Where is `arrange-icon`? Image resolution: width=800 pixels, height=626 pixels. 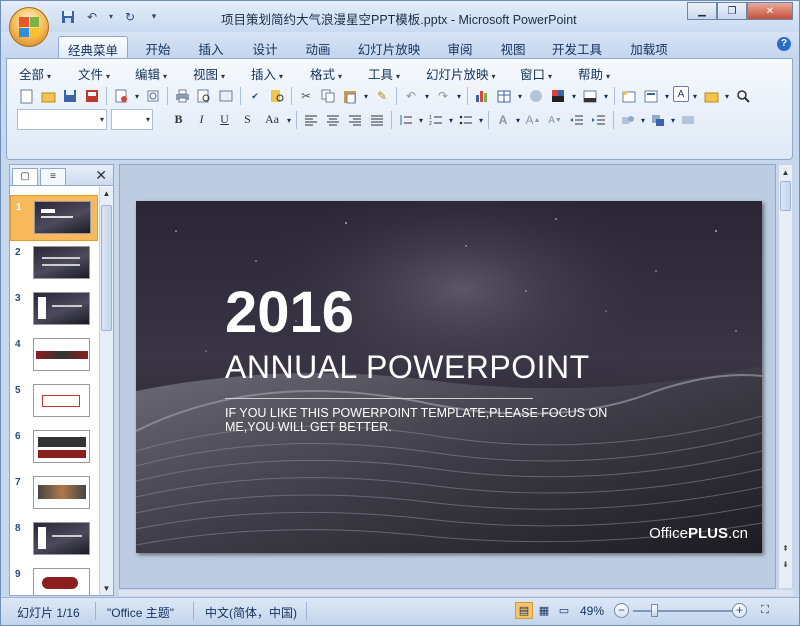 arrange-icon is located at coordinates (658, 120).